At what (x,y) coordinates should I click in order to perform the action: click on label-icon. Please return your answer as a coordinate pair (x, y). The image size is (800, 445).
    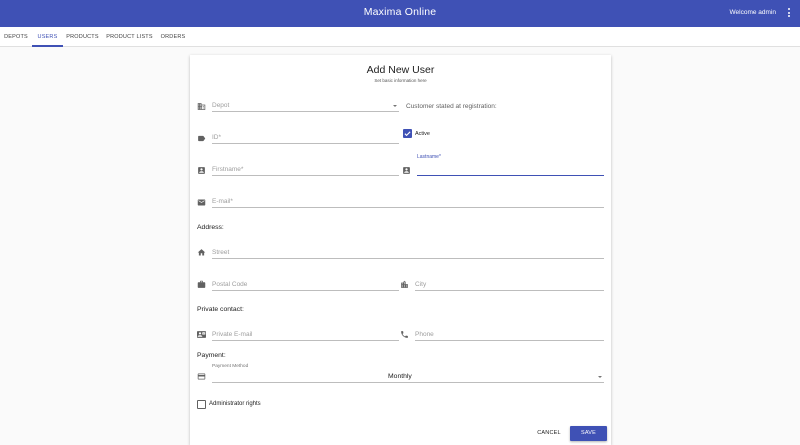
    Looking at the image, I should click on (201, 138).